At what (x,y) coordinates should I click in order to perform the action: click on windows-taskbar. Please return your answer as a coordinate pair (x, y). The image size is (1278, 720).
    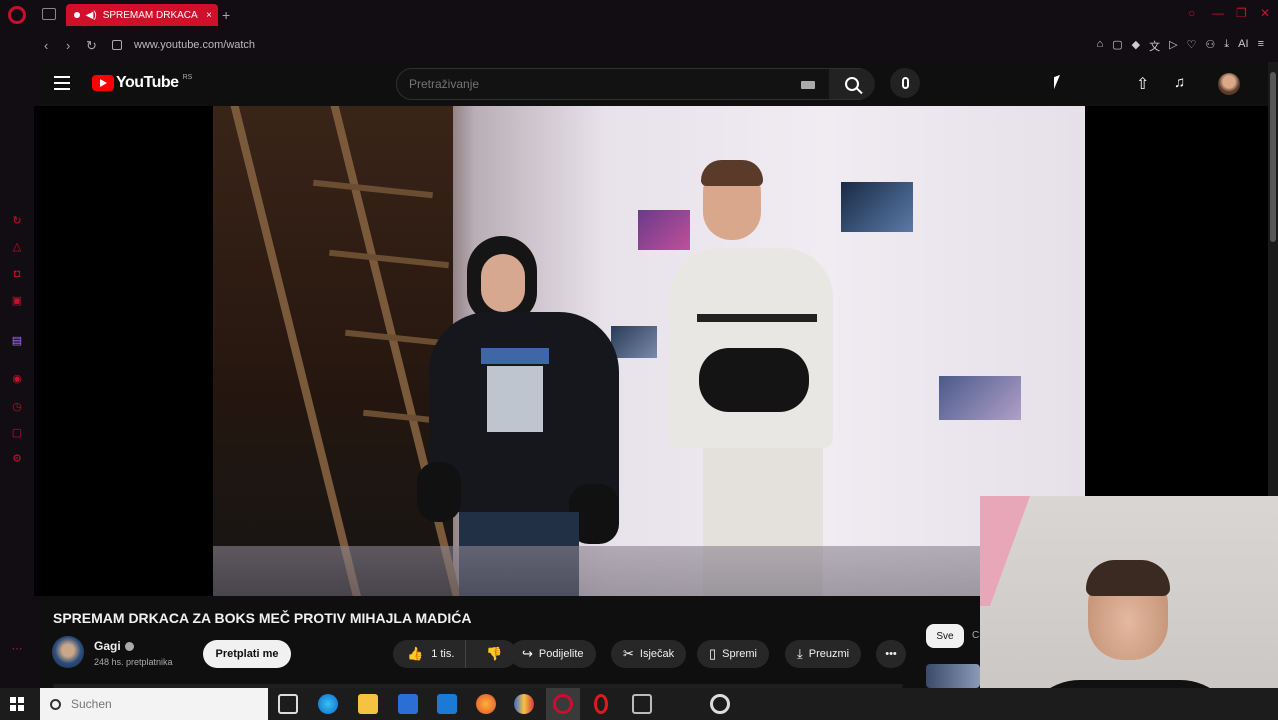
    Looking at the image, I should click on (639, 704).